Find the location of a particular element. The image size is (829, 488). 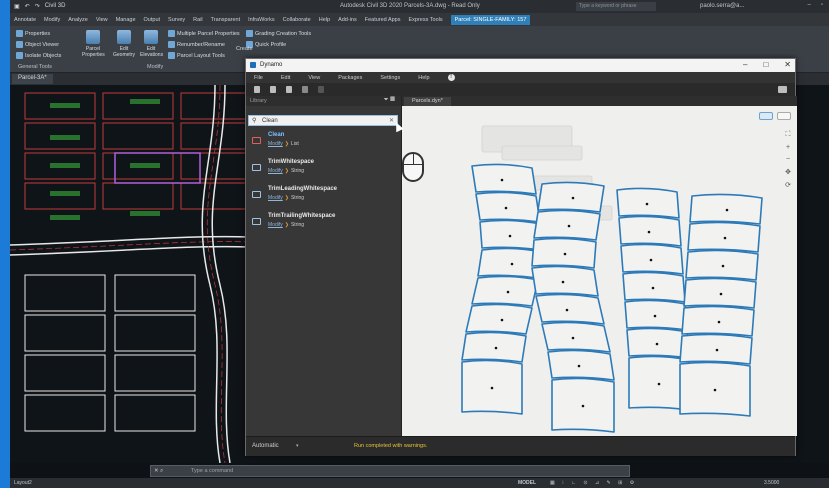

open-file-icon is located at coordinates (273, 89).